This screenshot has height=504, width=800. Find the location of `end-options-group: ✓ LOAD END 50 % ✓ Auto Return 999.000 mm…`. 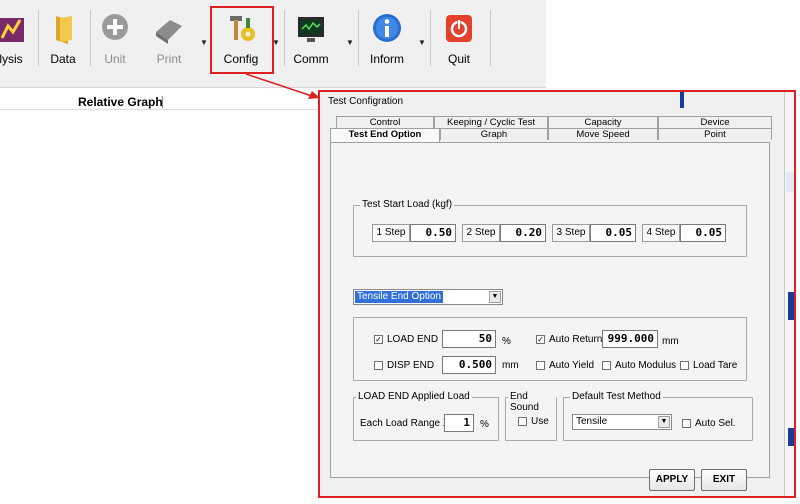

end-options-group: ✓ LOAD END 50 % ✓ Auto Return 999.000 mm… is located at coordinates (550, 349).